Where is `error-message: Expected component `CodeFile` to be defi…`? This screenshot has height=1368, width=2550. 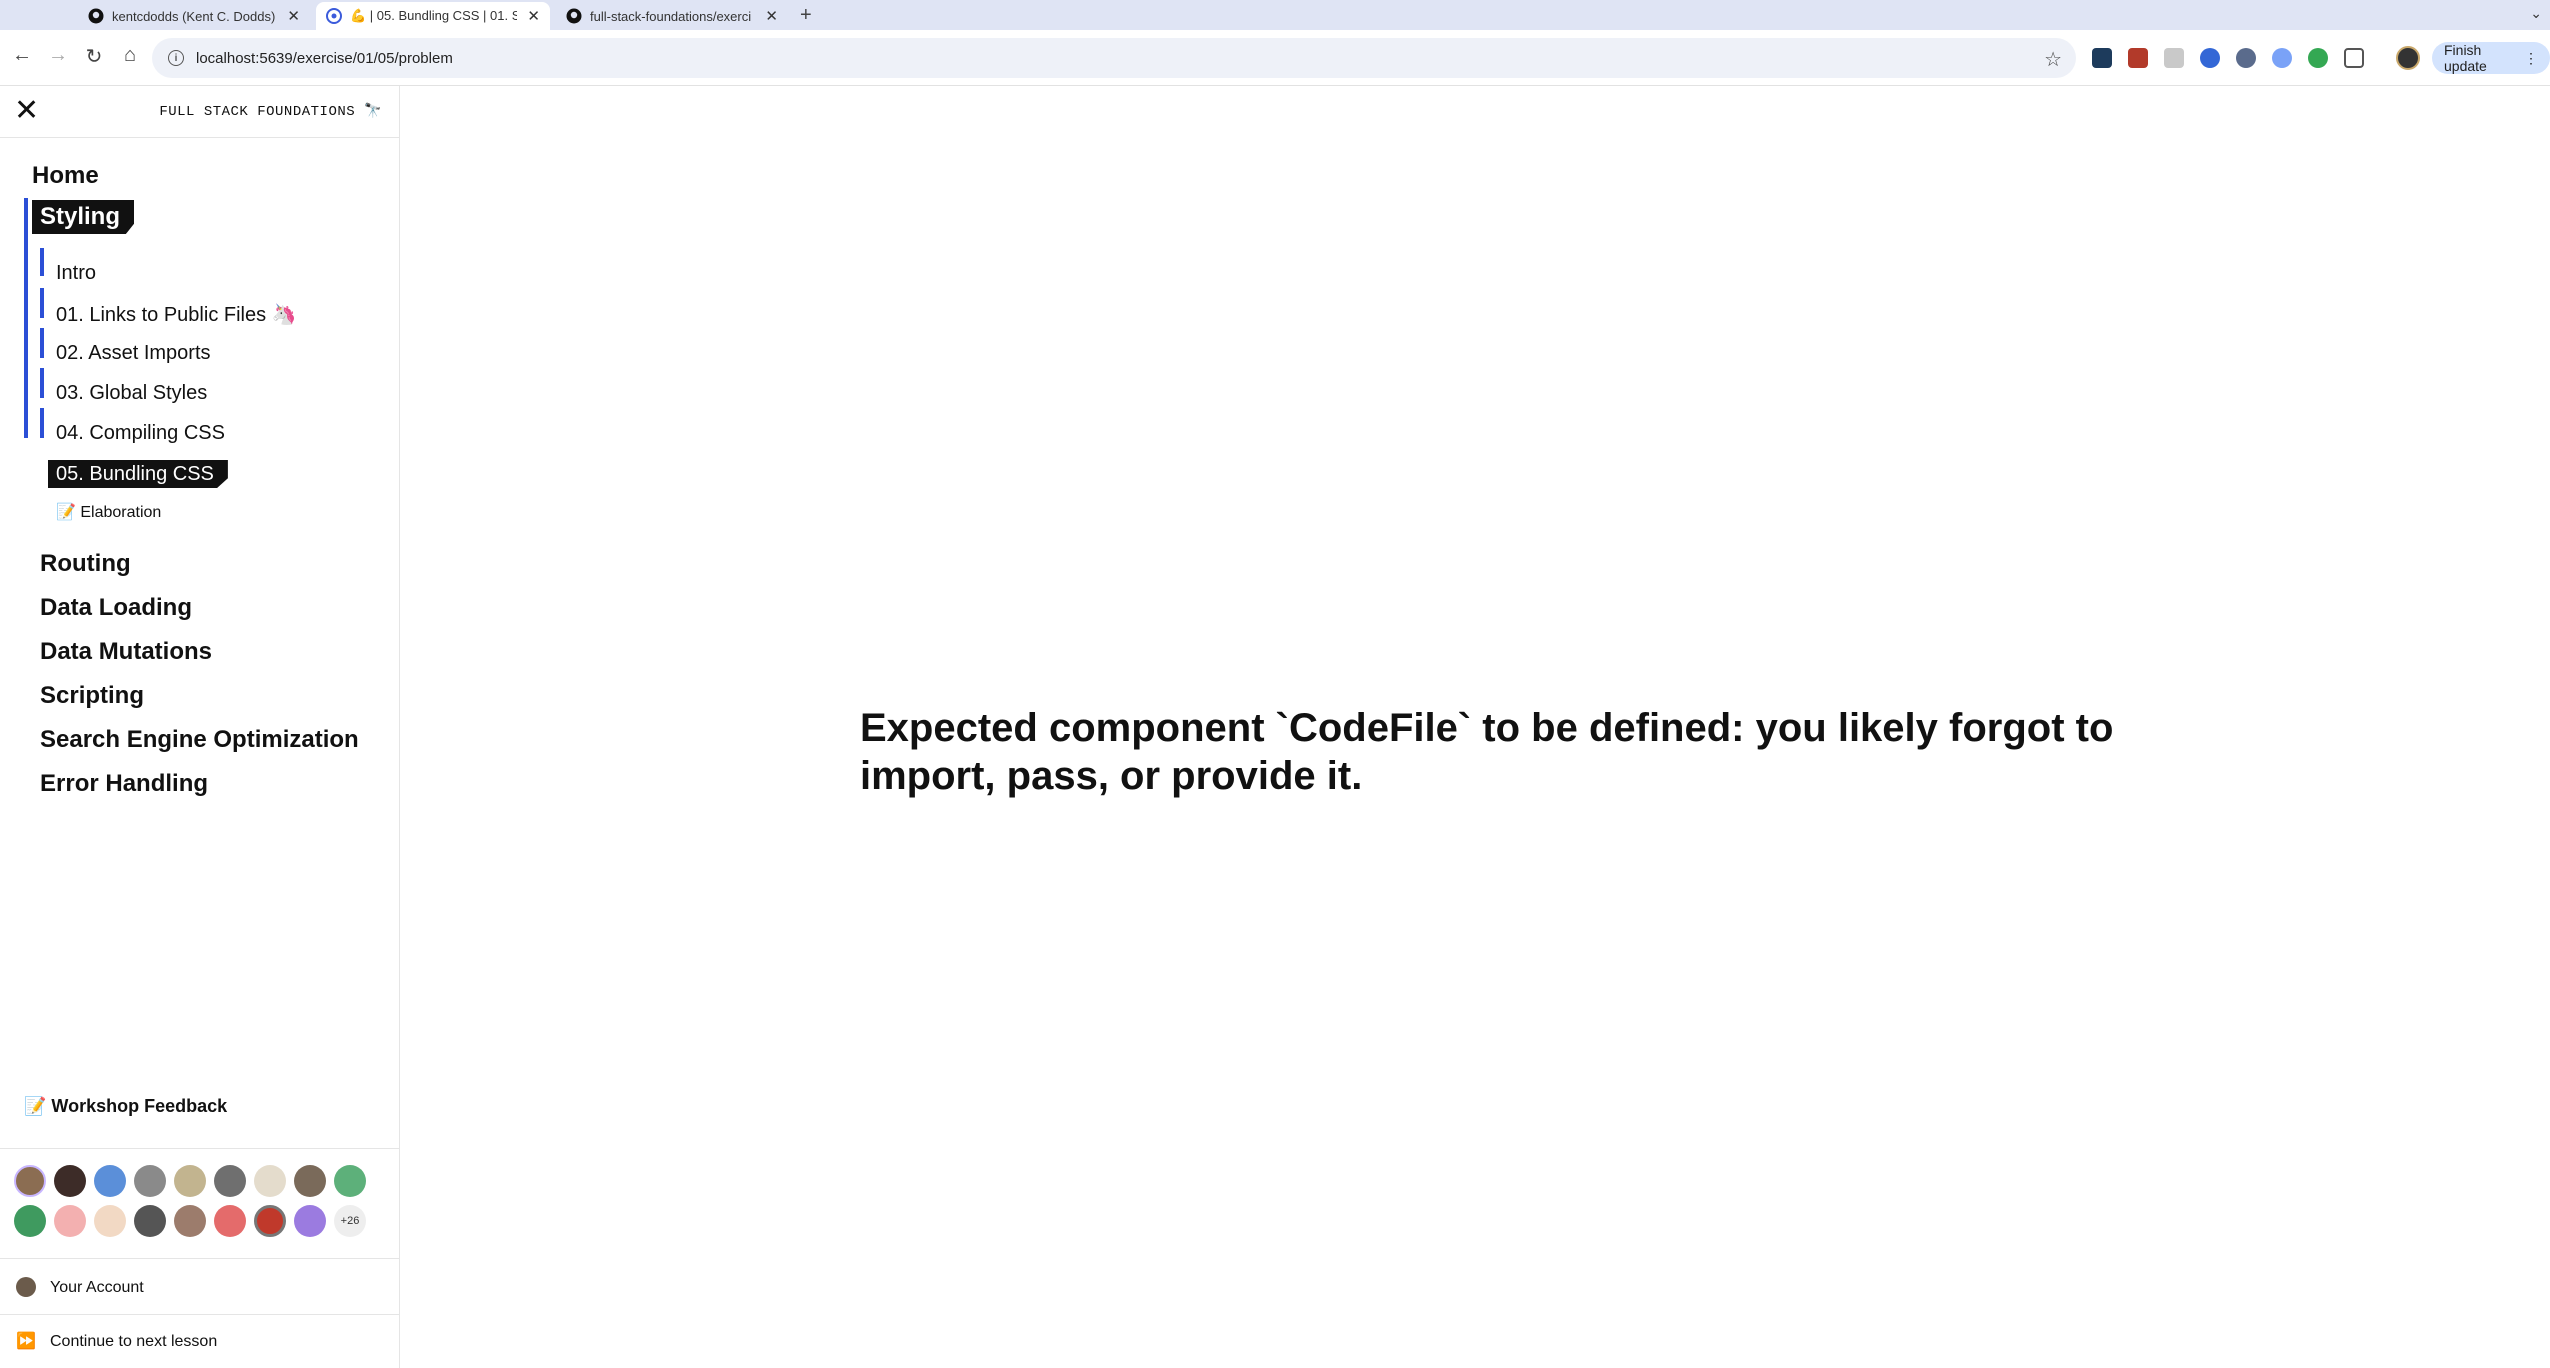
error-message: Expected component `CodeFile` to be defi… is located at coordinates (1487, 752).